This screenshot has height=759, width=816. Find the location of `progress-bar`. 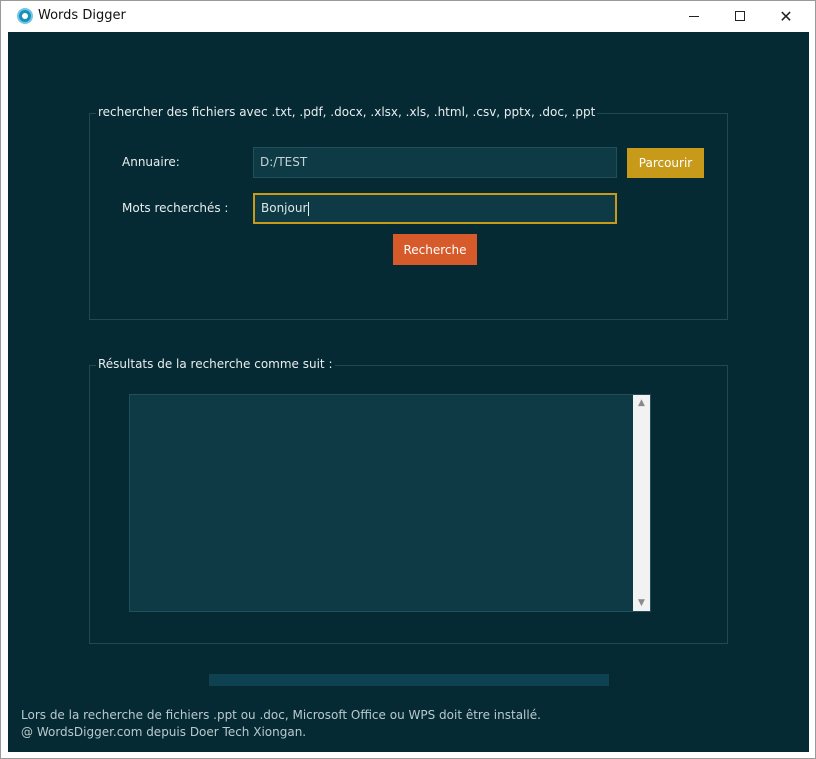

progress-bar is located at coordinates (409, 680).